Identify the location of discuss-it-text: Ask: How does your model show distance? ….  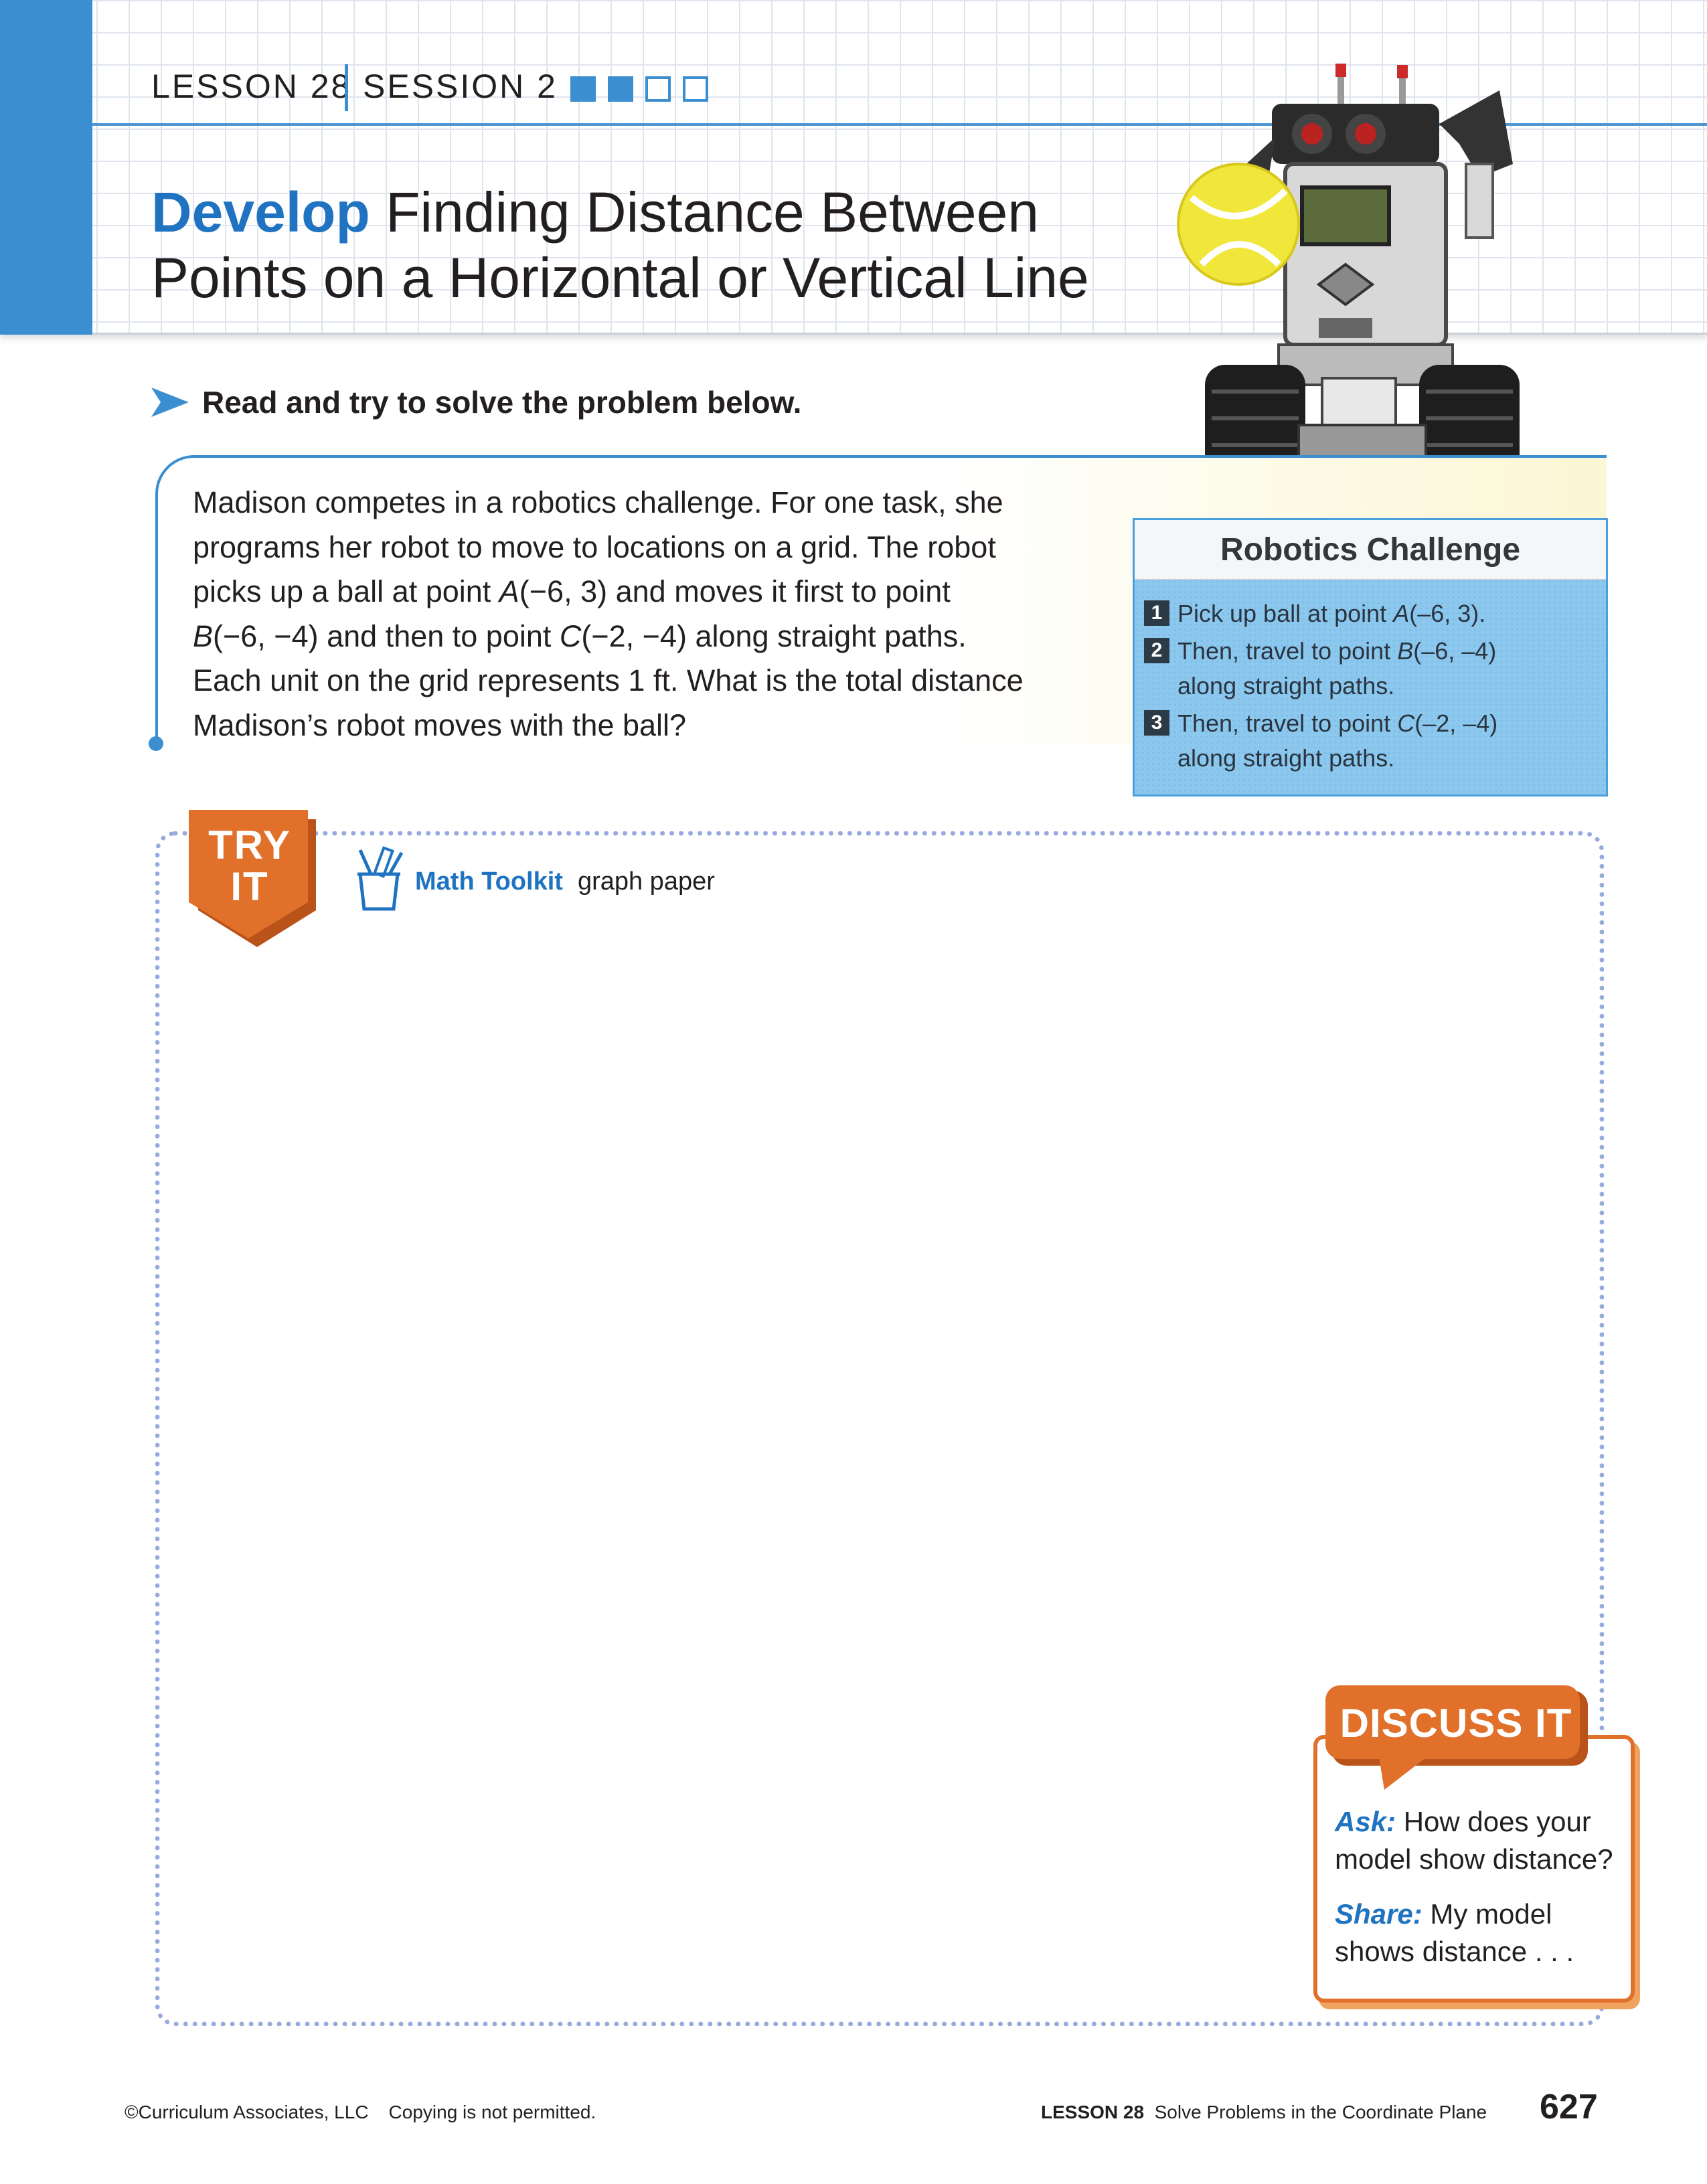
(1482, 1886).